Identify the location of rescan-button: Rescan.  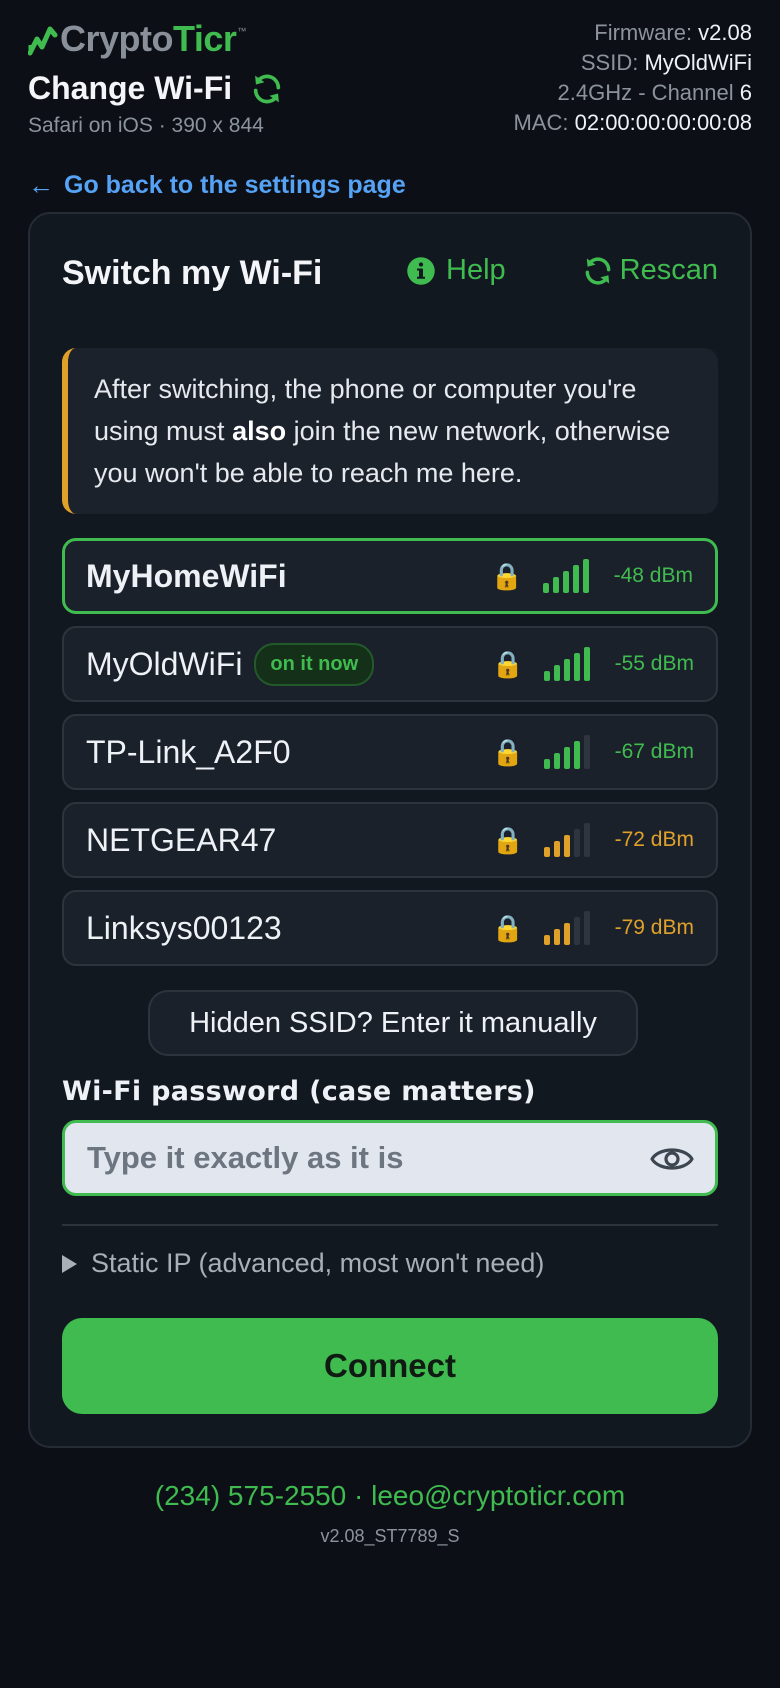
(650, 270).